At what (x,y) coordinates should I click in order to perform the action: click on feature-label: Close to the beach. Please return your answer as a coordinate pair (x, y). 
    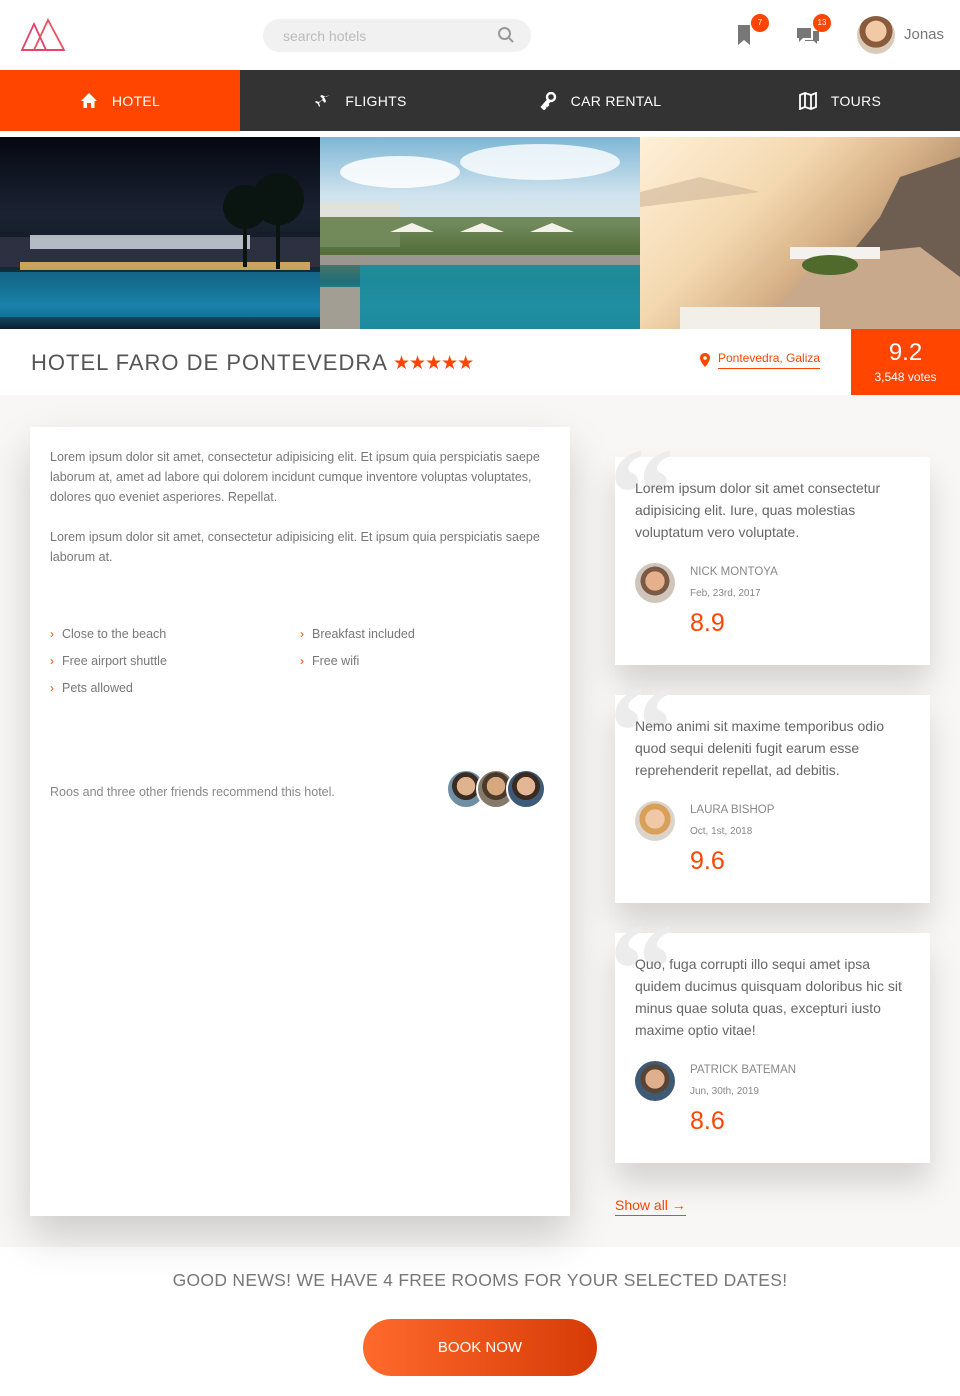
    Looking at the image, I should click on (114, 634).